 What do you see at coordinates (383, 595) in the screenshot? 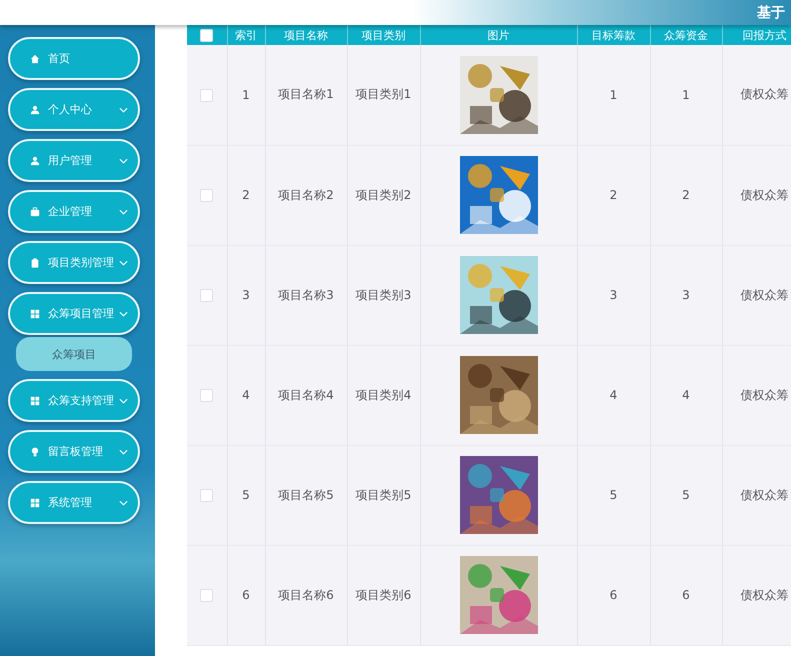
I see `table-cell: 项目类别6` at bounding box center [383, 595].